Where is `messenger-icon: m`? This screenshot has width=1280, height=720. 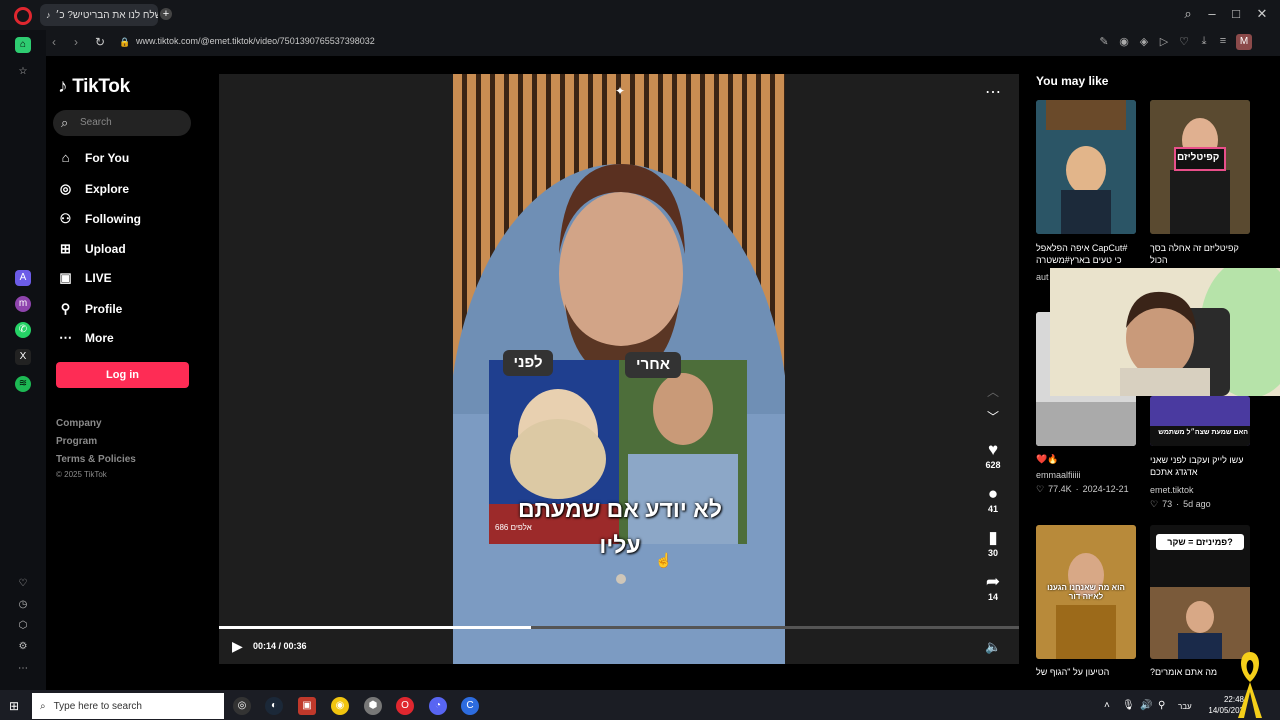
messenger-icon: m is located at coordinates (23, 304).